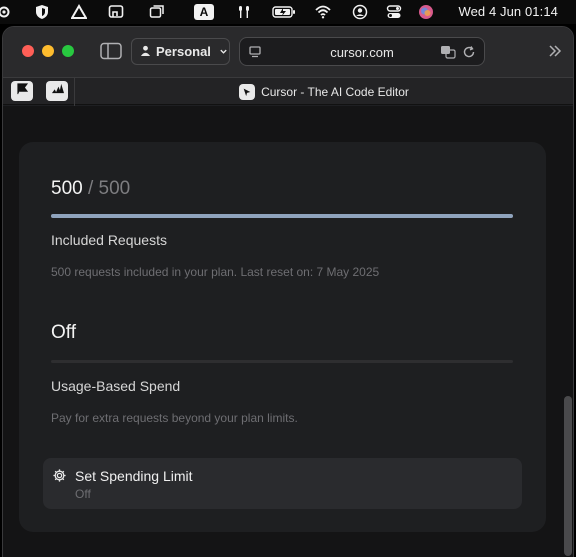 This screenshot has height=557, width=576. I want to click on spending-limit-status: Off, so click(83, 494).